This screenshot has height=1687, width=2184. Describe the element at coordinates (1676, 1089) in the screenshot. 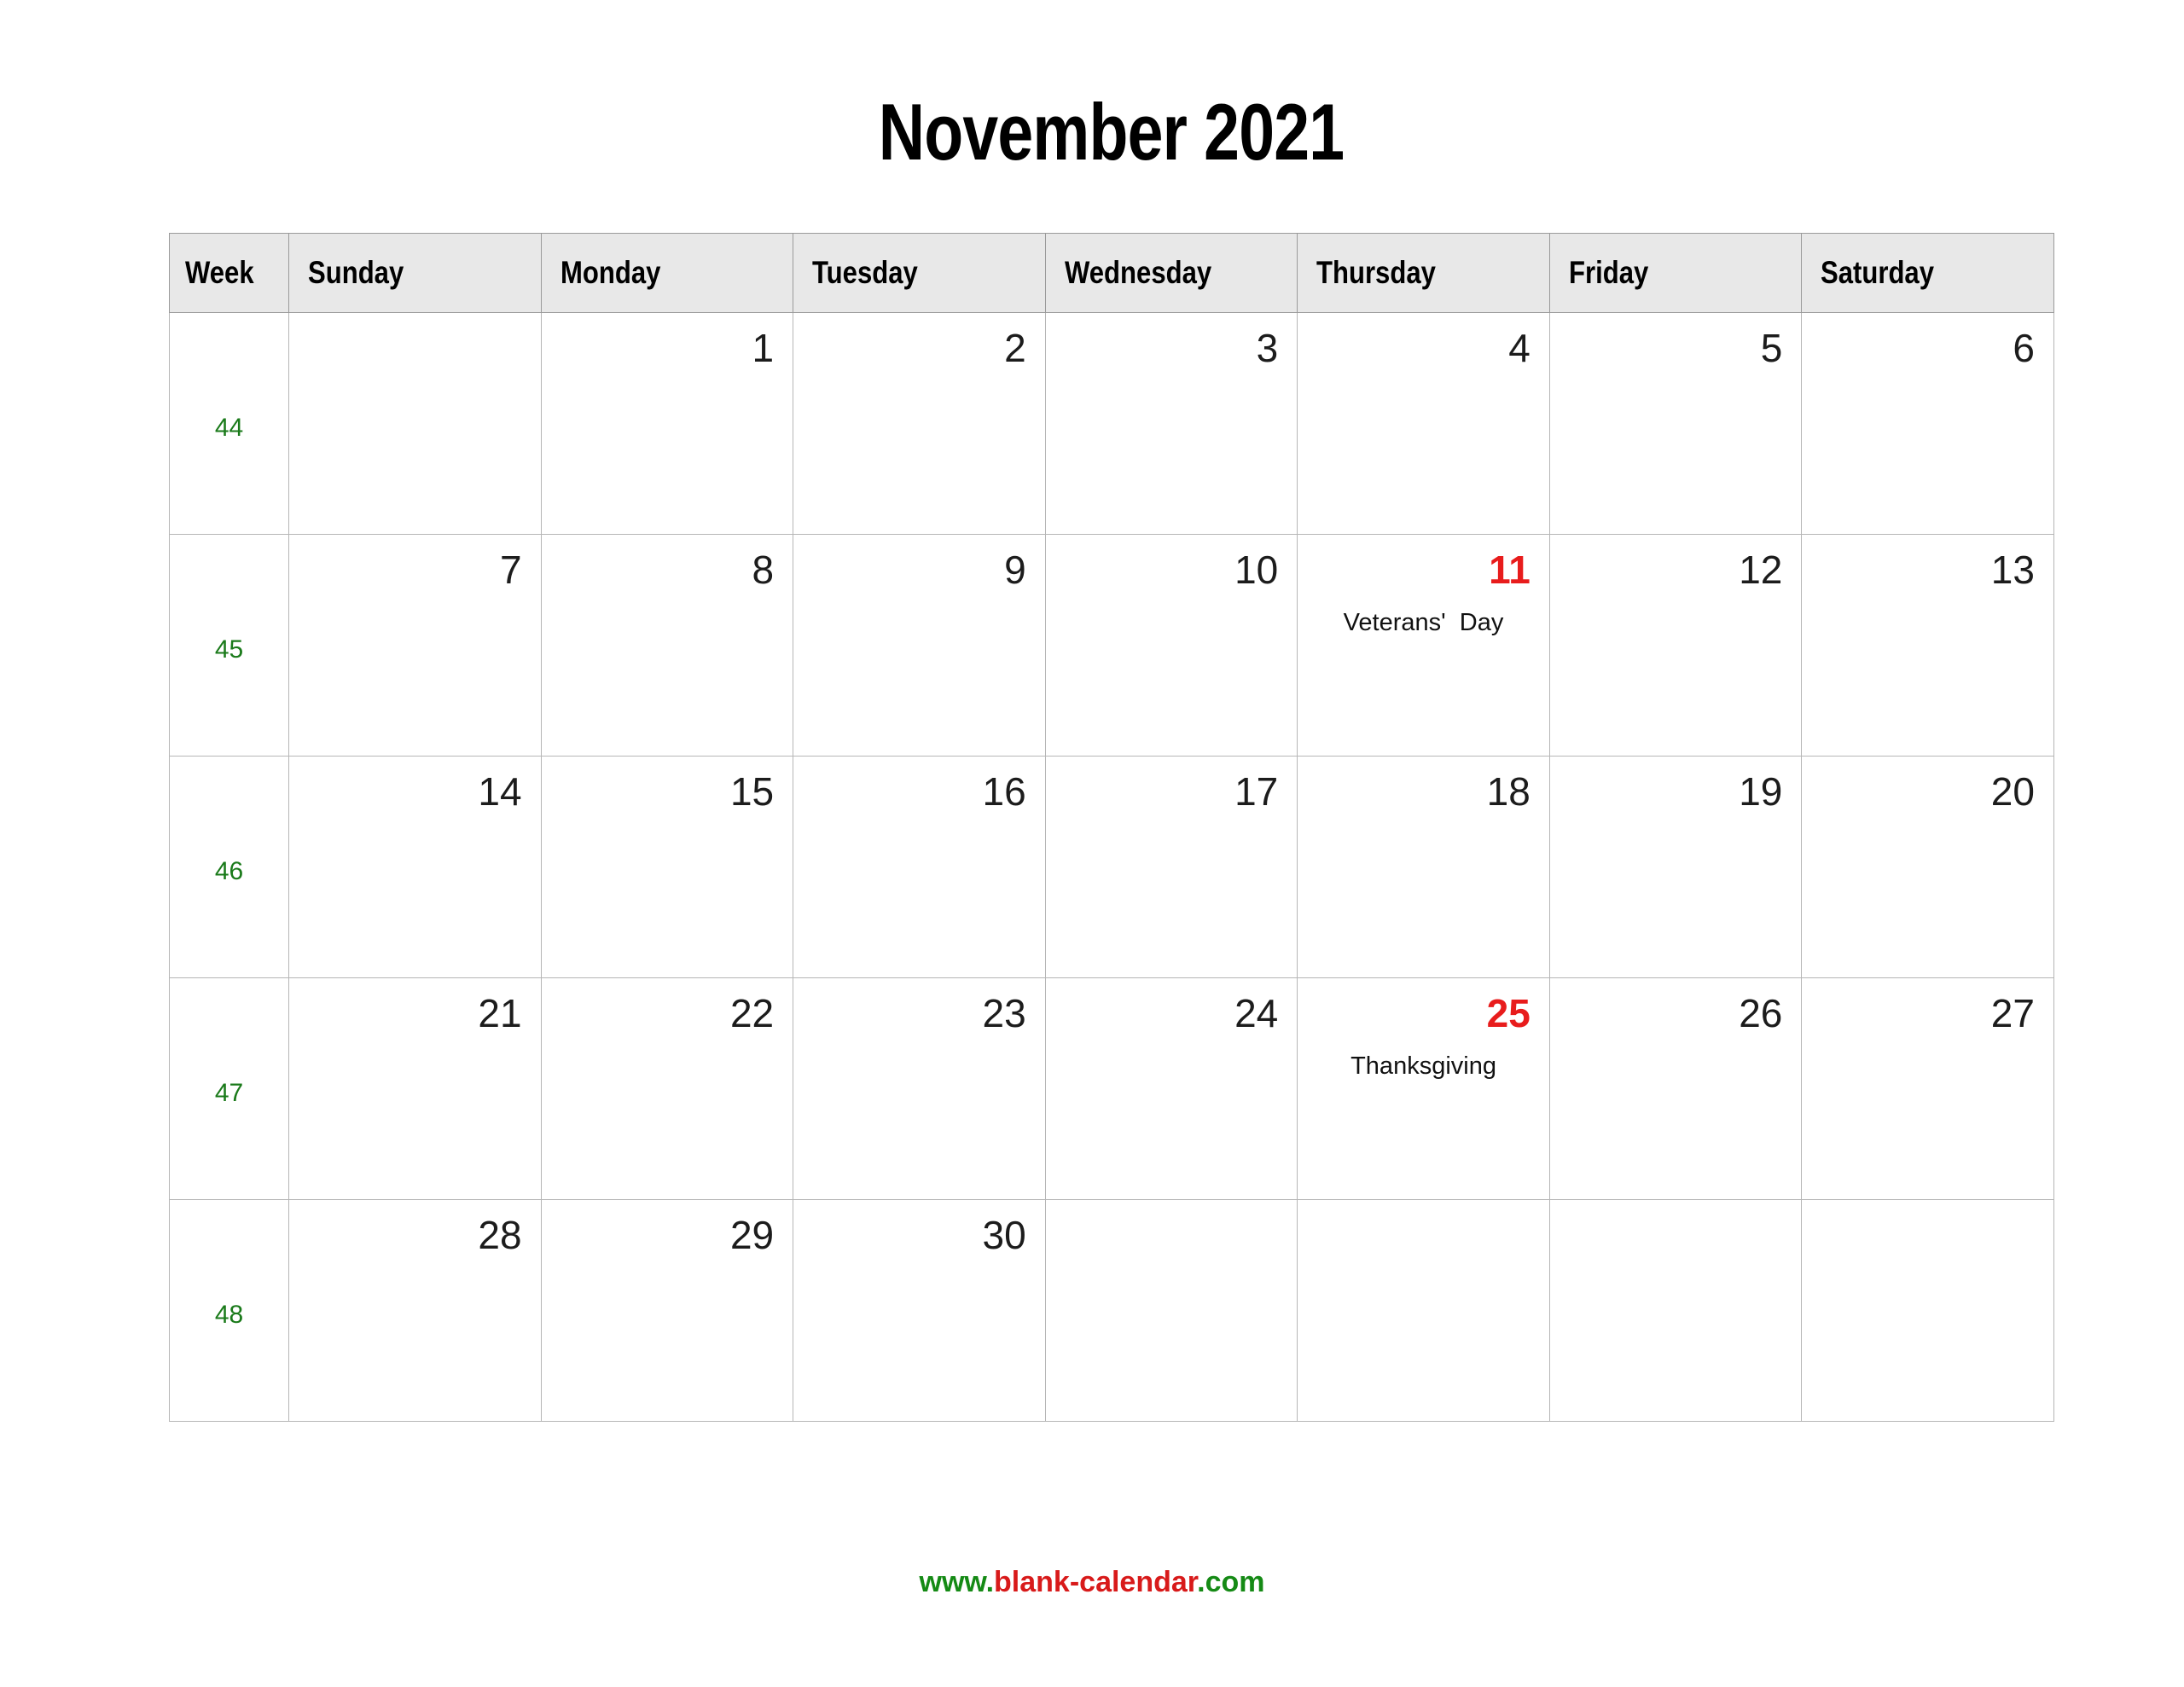

I see `day-cell: 26` at that location.